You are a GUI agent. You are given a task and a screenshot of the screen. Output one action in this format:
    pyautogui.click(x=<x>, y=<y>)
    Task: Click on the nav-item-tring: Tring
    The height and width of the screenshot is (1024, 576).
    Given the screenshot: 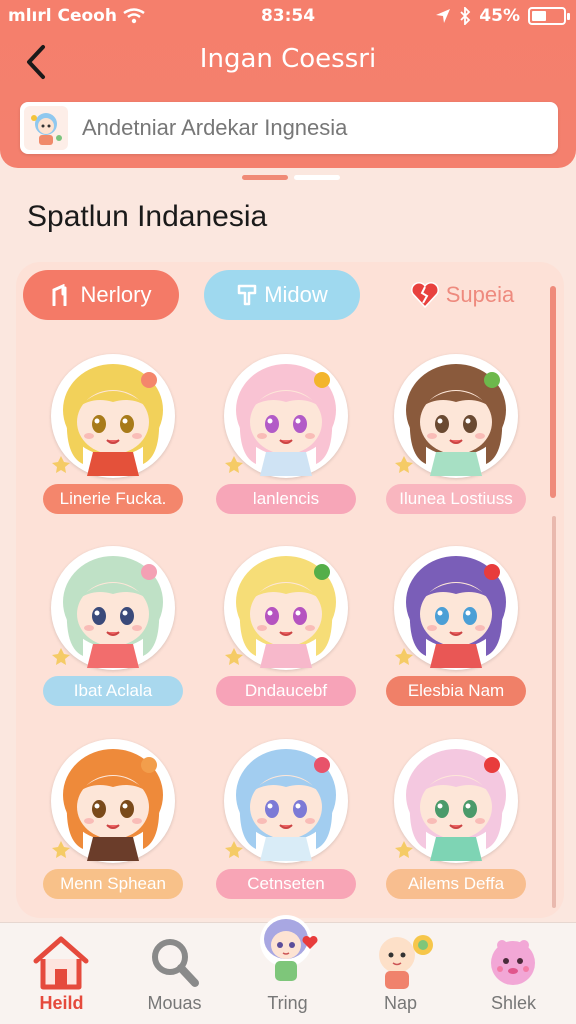 What is the action you would take?
    pyautogui.click(x=287, y=969)
    